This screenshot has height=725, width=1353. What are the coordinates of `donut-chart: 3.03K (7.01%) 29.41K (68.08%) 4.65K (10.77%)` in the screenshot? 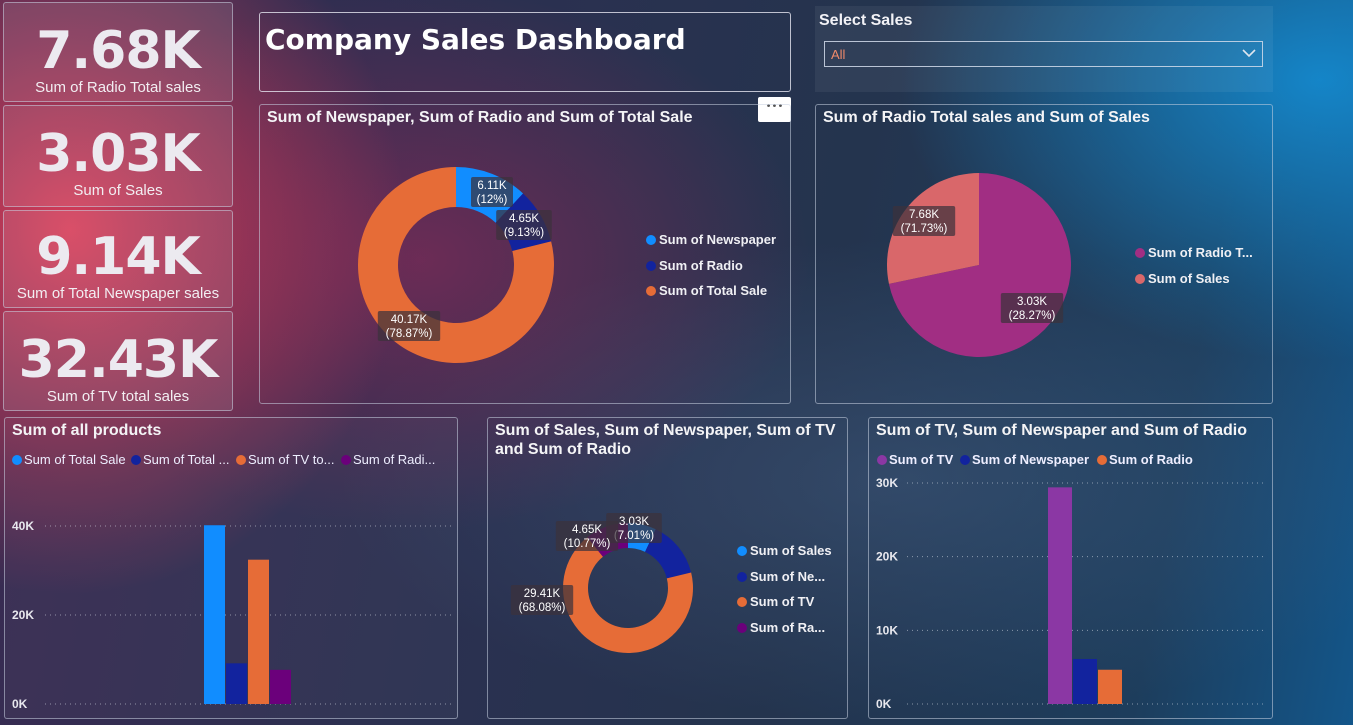 It's located at (601, 583).